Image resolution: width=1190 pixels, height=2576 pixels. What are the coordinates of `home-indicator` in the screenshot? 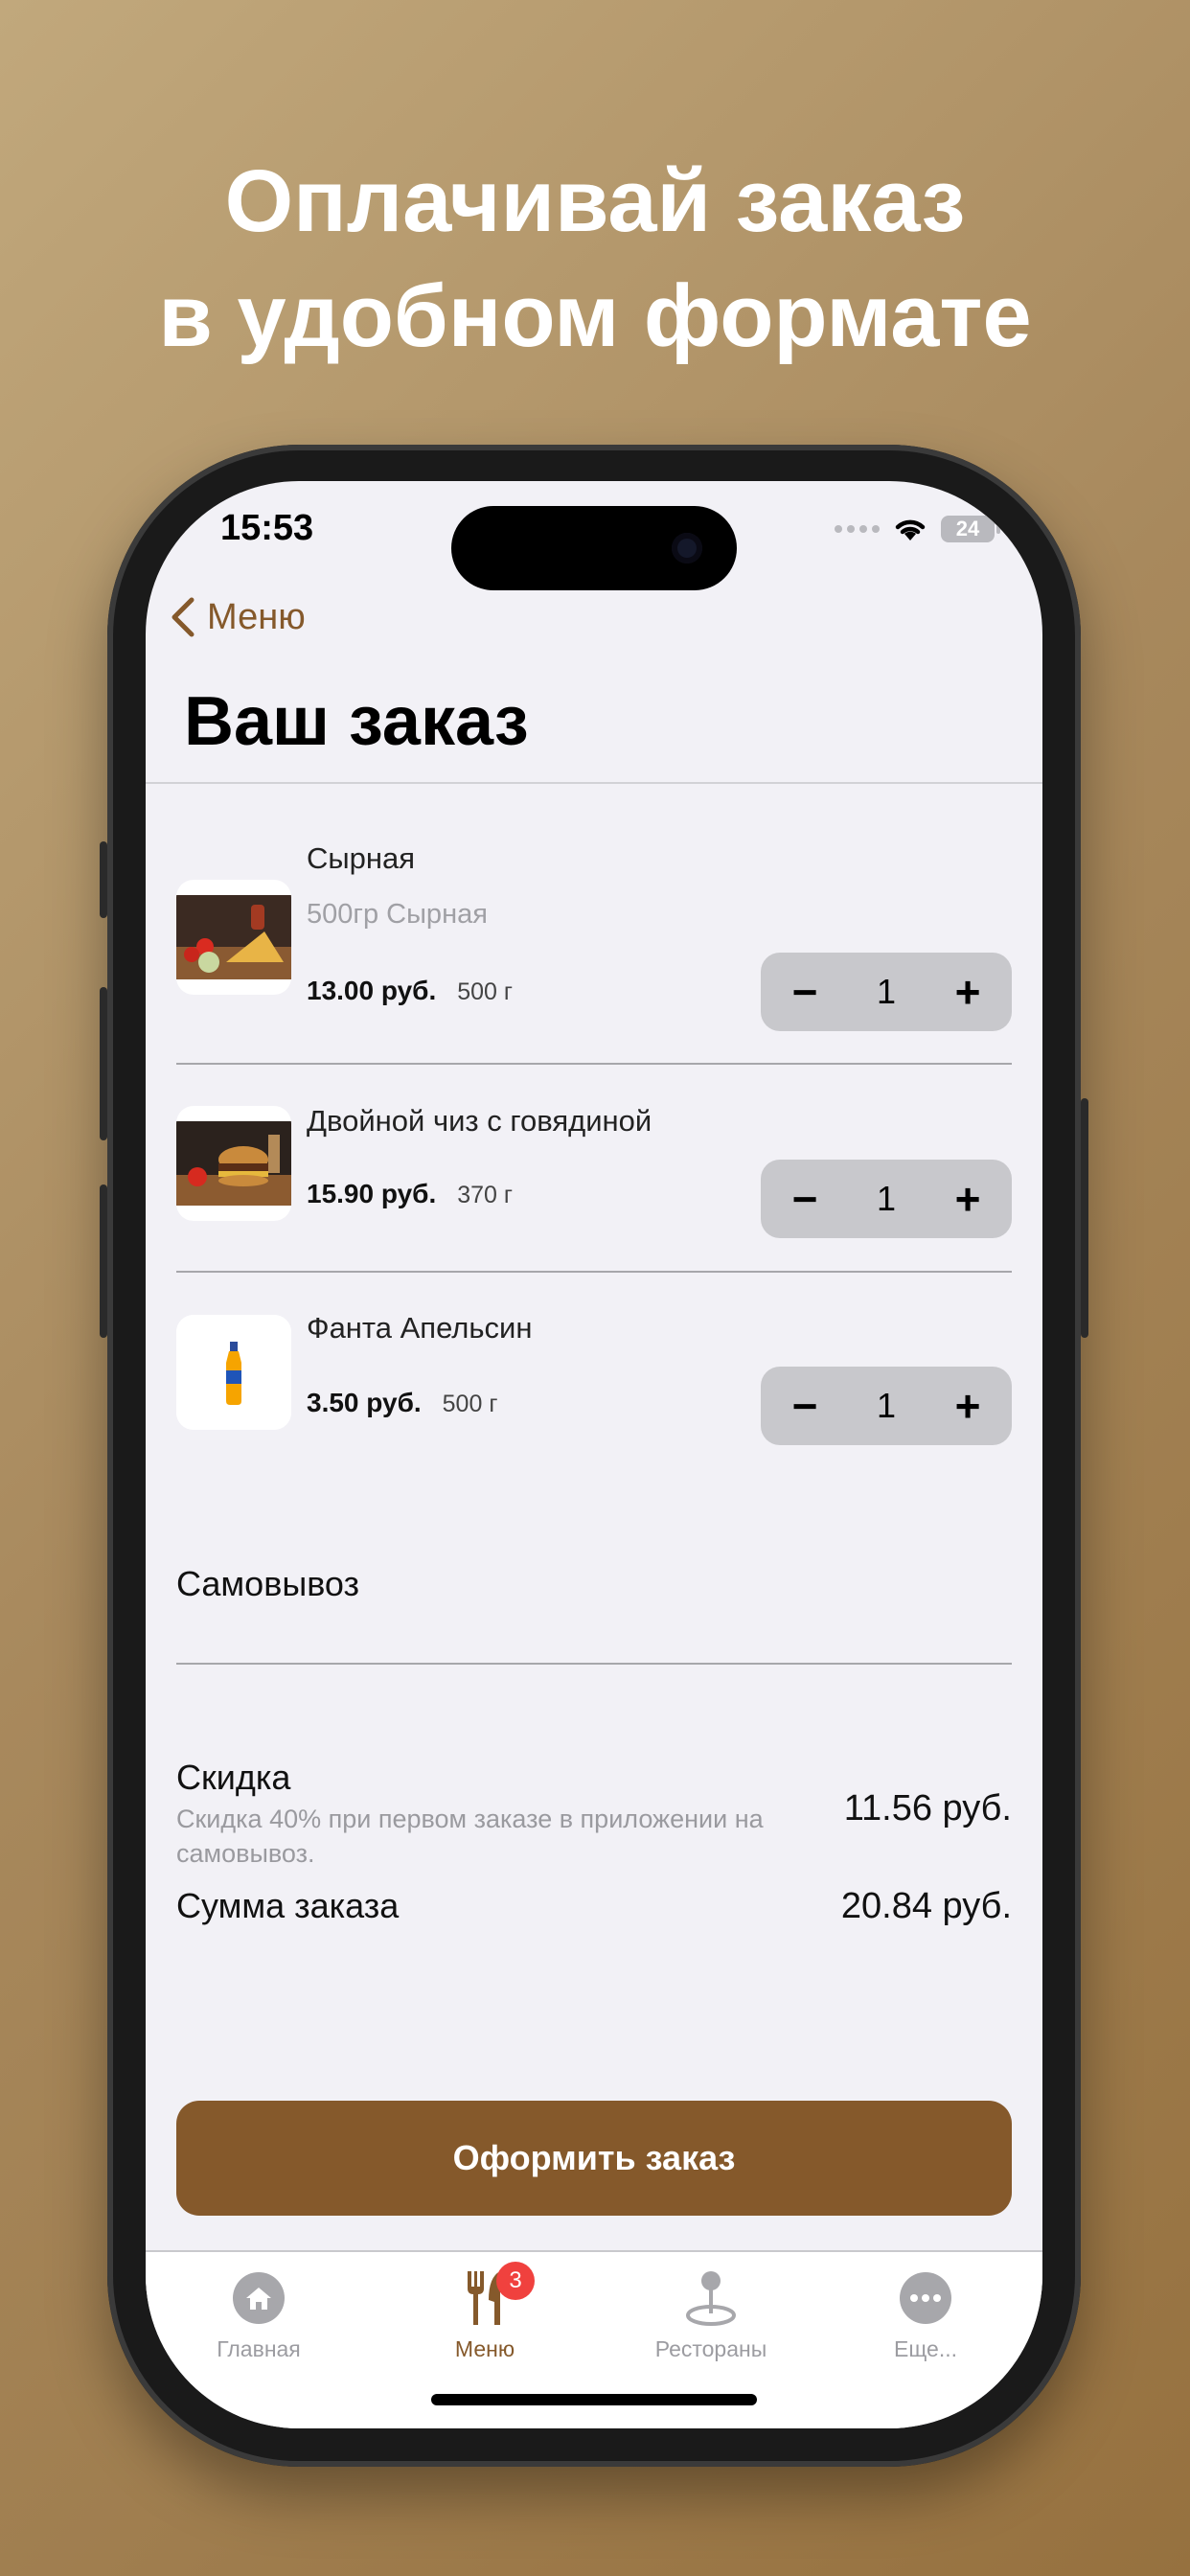 It's located at (594, 2399).